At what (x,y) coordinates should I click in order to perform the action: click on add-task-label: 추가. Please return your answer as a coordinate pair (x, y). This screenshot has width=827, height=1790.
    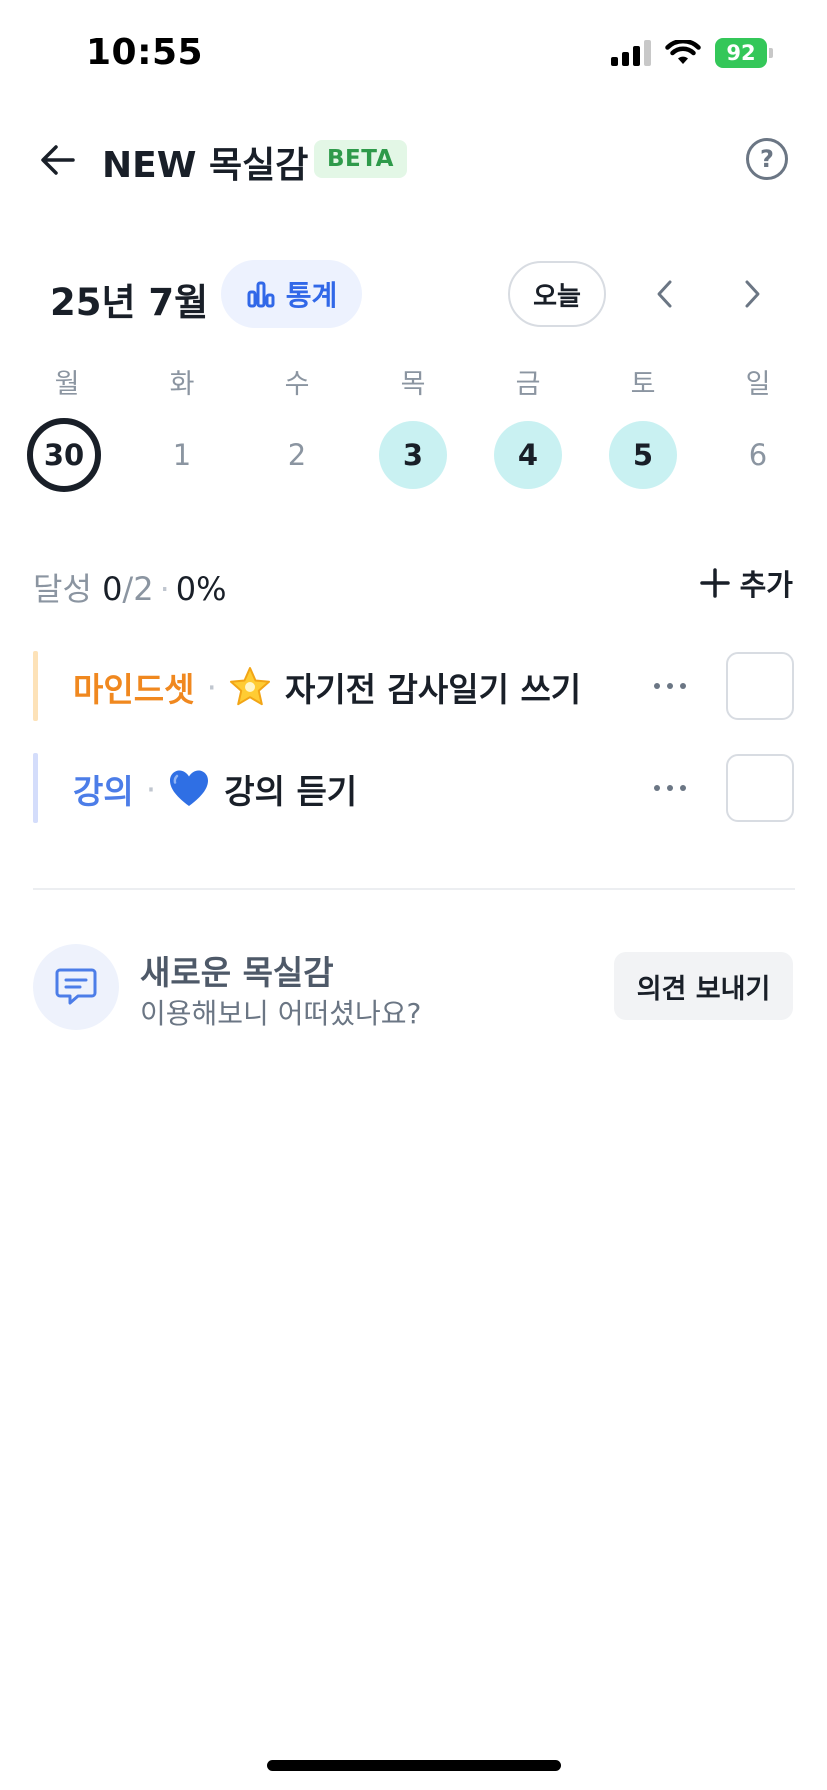
    Looking at the image, I should click on (766, 585).